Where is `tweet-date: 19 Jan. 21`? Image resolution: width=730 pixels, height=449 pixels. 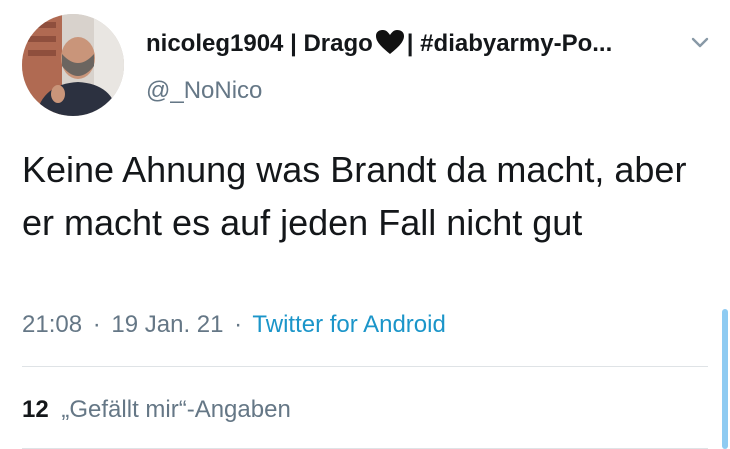 tweet-date: 19 Jan. 21 is located at coordinates (167, 324).